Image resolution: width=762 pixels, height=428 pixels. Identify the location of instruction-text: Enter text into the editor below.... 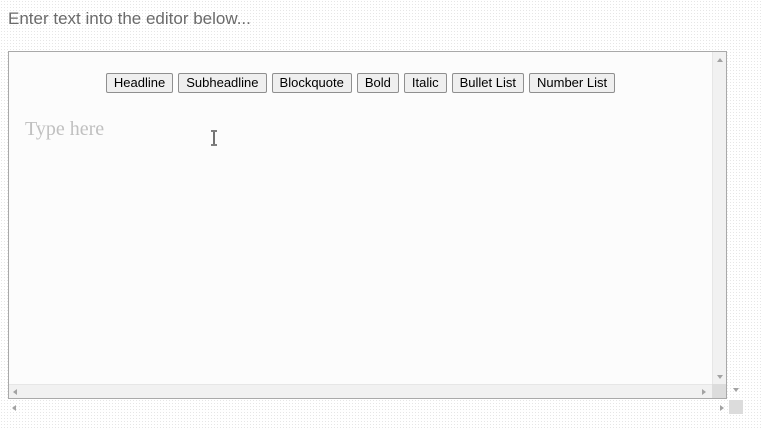
(129, 18).